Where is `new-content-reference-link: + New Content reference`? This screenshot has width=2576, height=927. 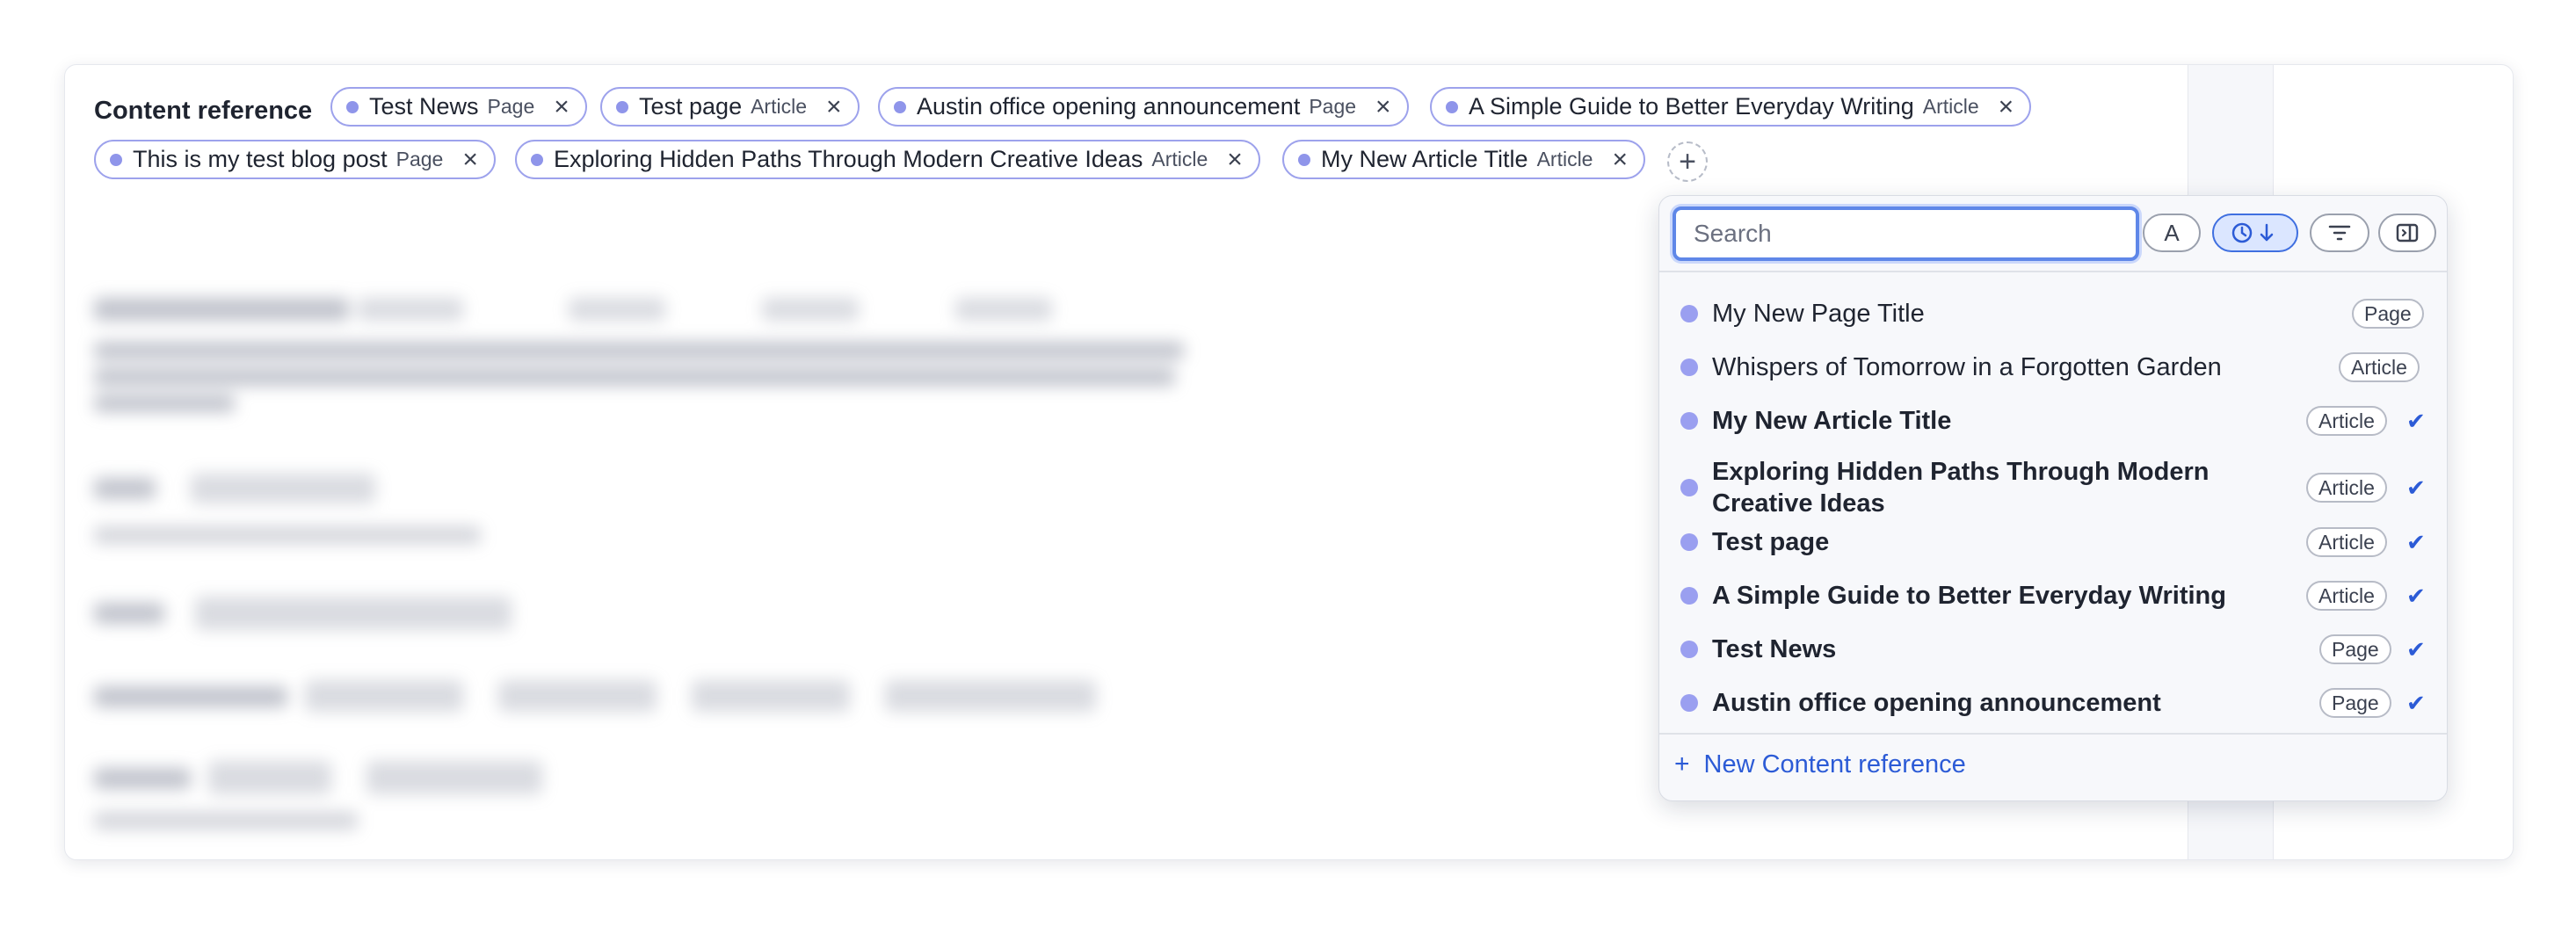 new-content-reference-link: + New Content reference is located at coordinates (1820, 764).